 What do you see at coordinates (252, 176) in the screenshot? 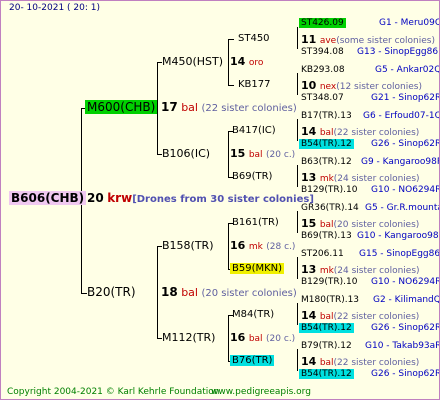
I see `g4-queen: B69(TR)` at bounding box center [252, 176].